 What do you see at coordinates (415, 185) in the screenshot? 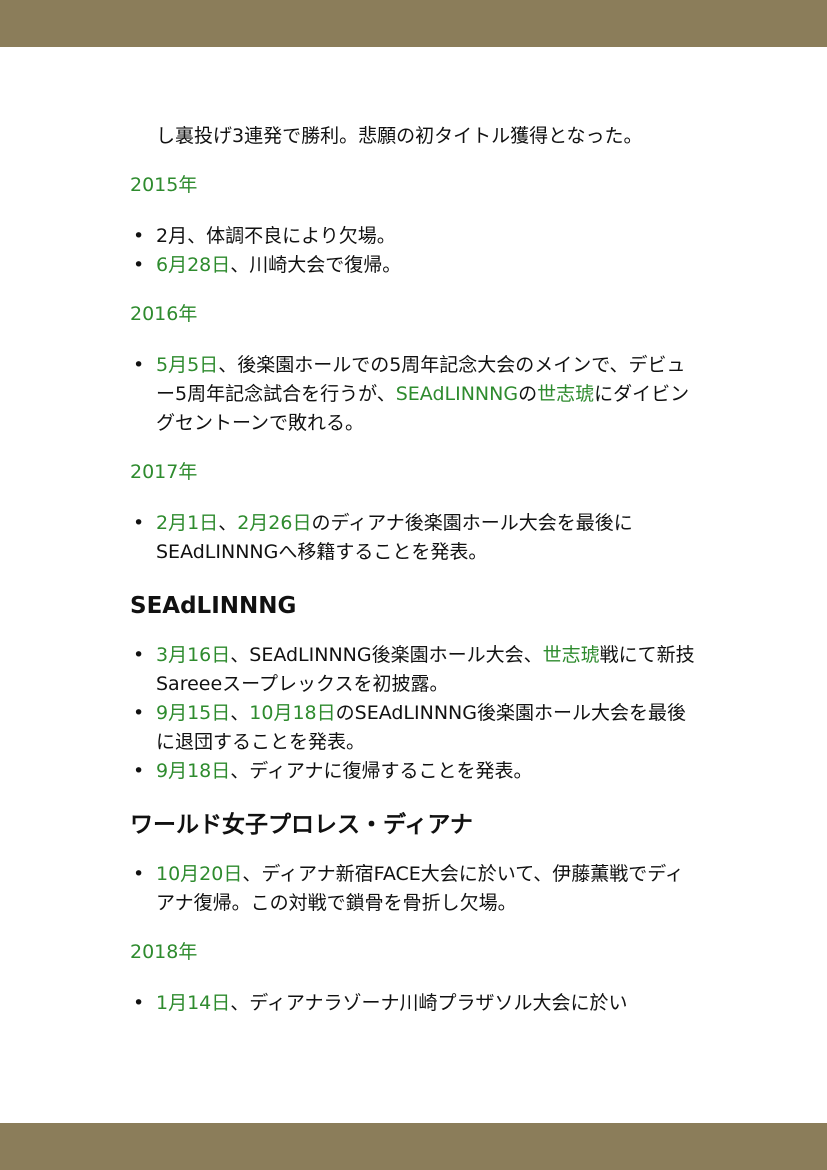
I see `year-2015-link: 2015年` at bounding box center [415, 185].